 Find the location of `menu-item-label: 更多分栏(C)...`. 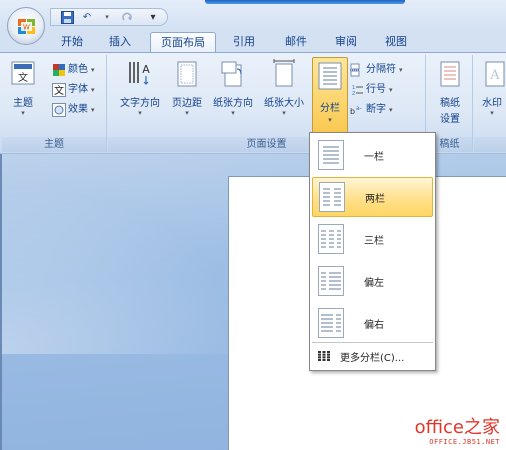

menu-item-label: 更多分栏(C)... is located at coordinates (372, 358).